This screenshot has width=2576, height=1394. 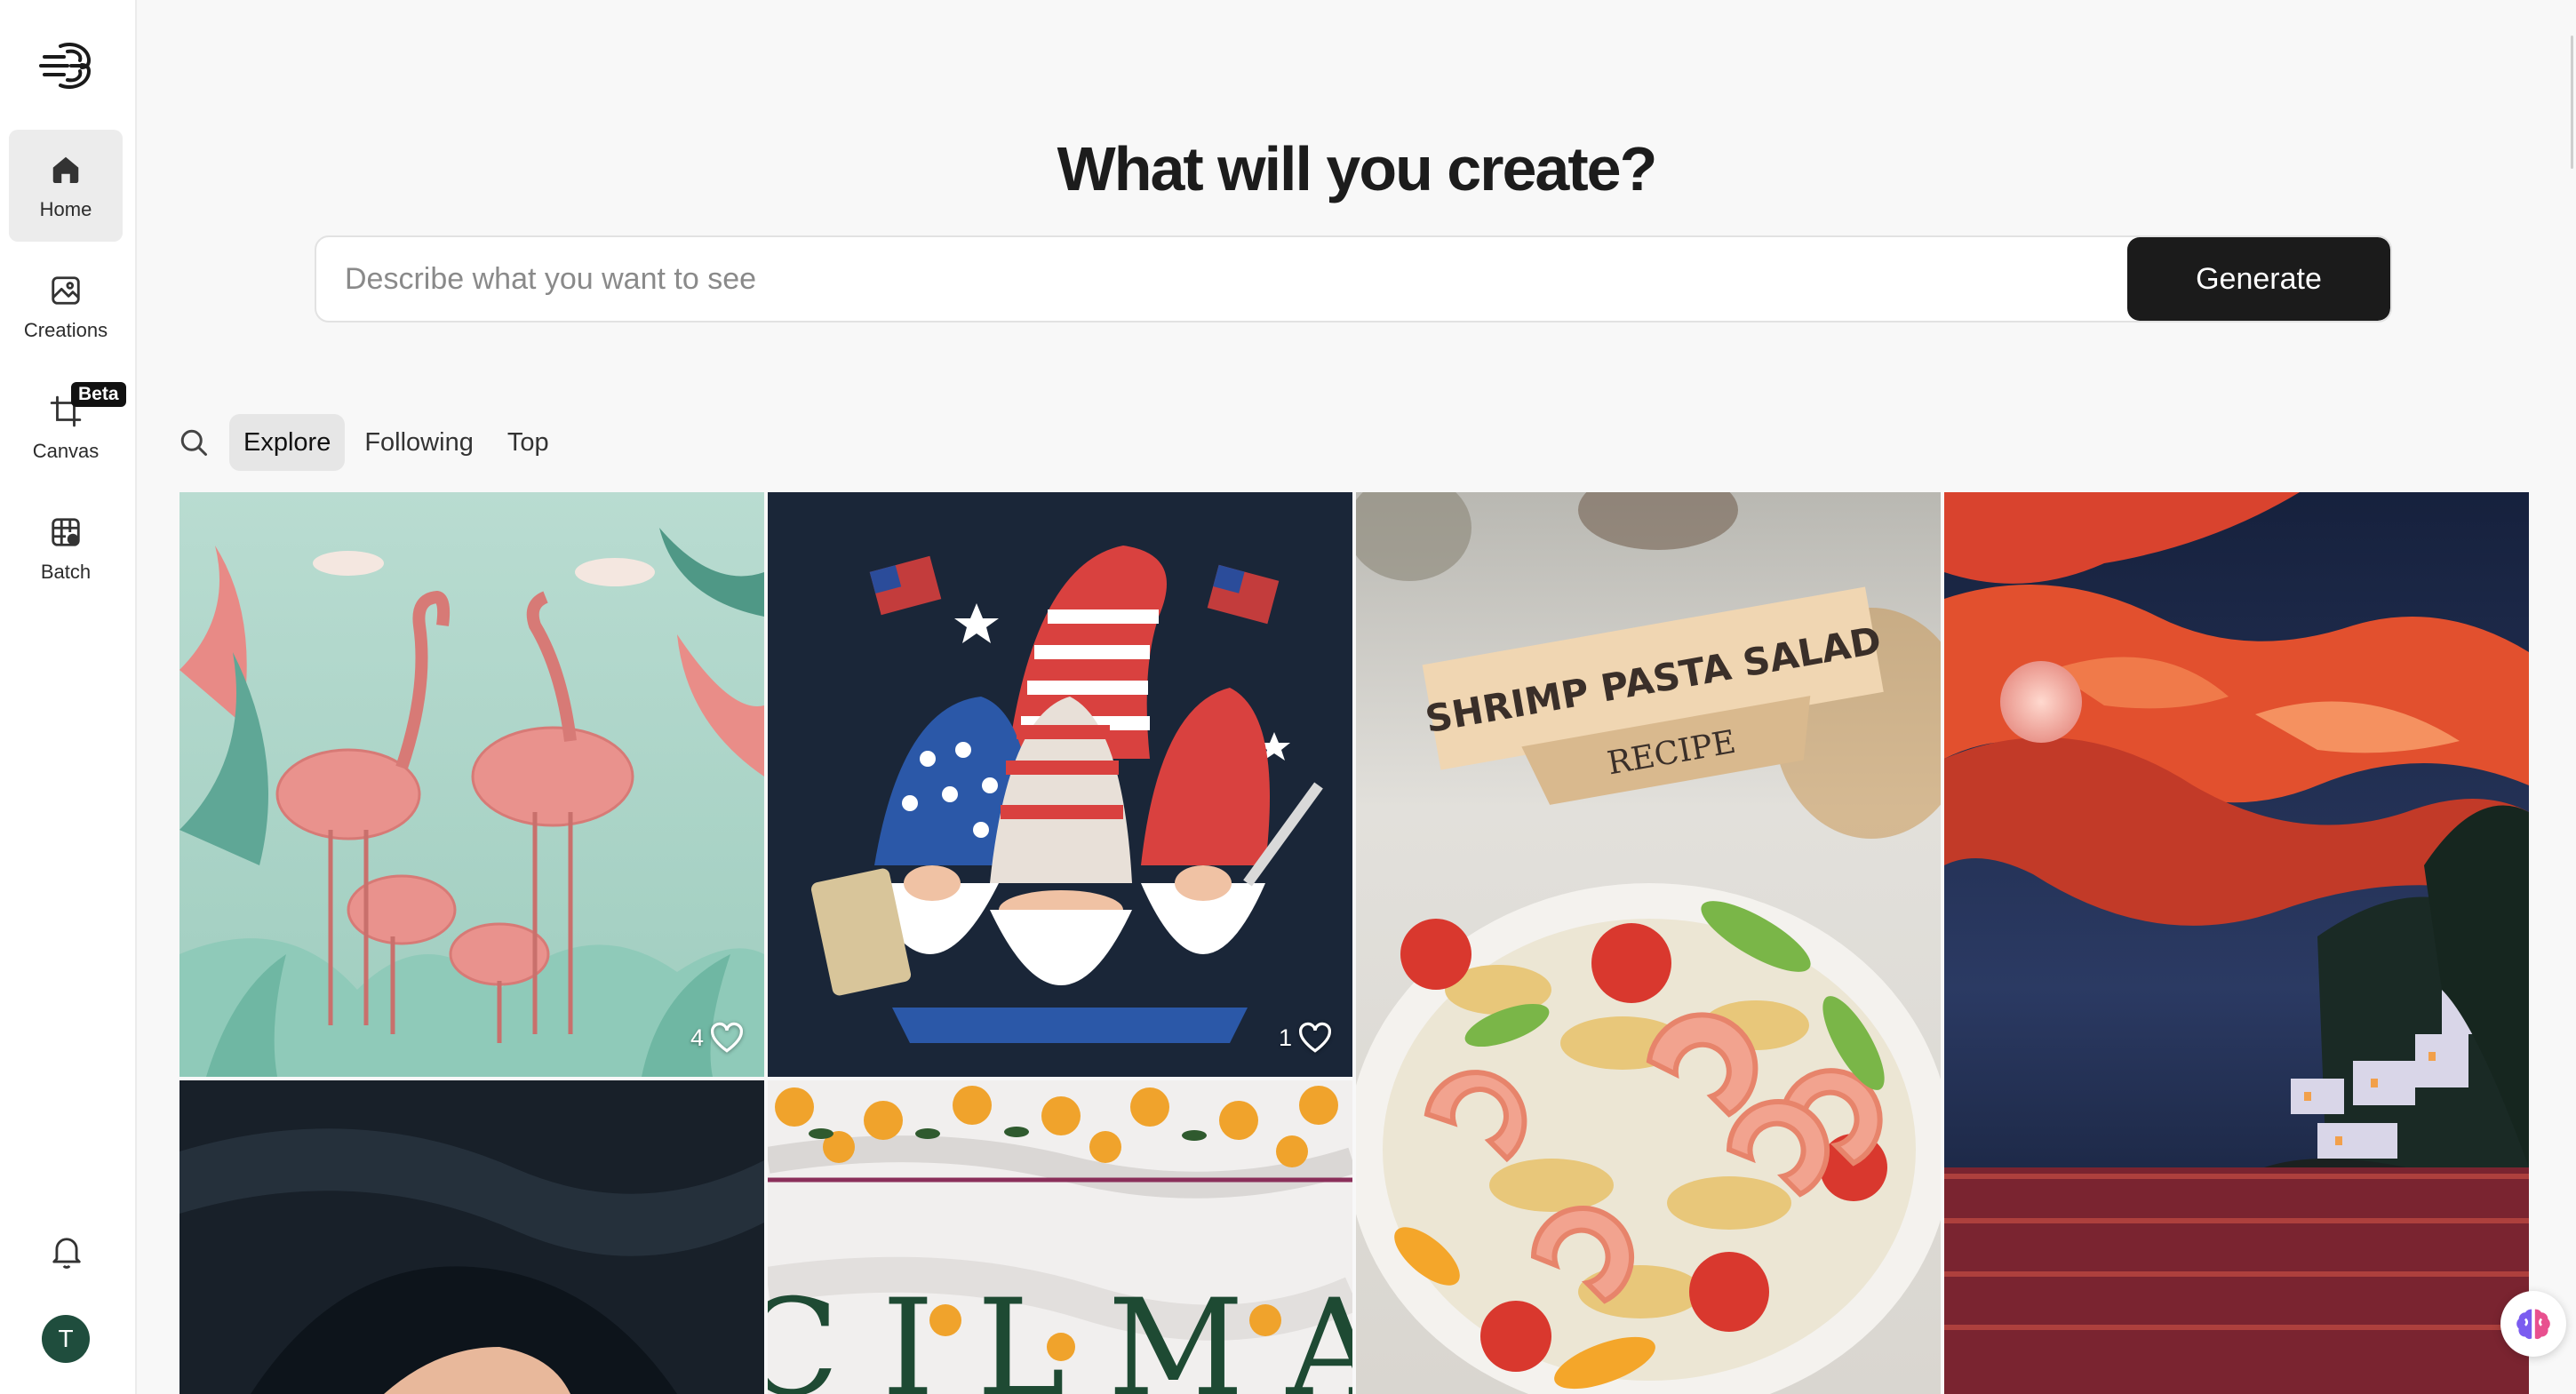 I want to click on like-count: 1, so click(x=1285, y=1037).